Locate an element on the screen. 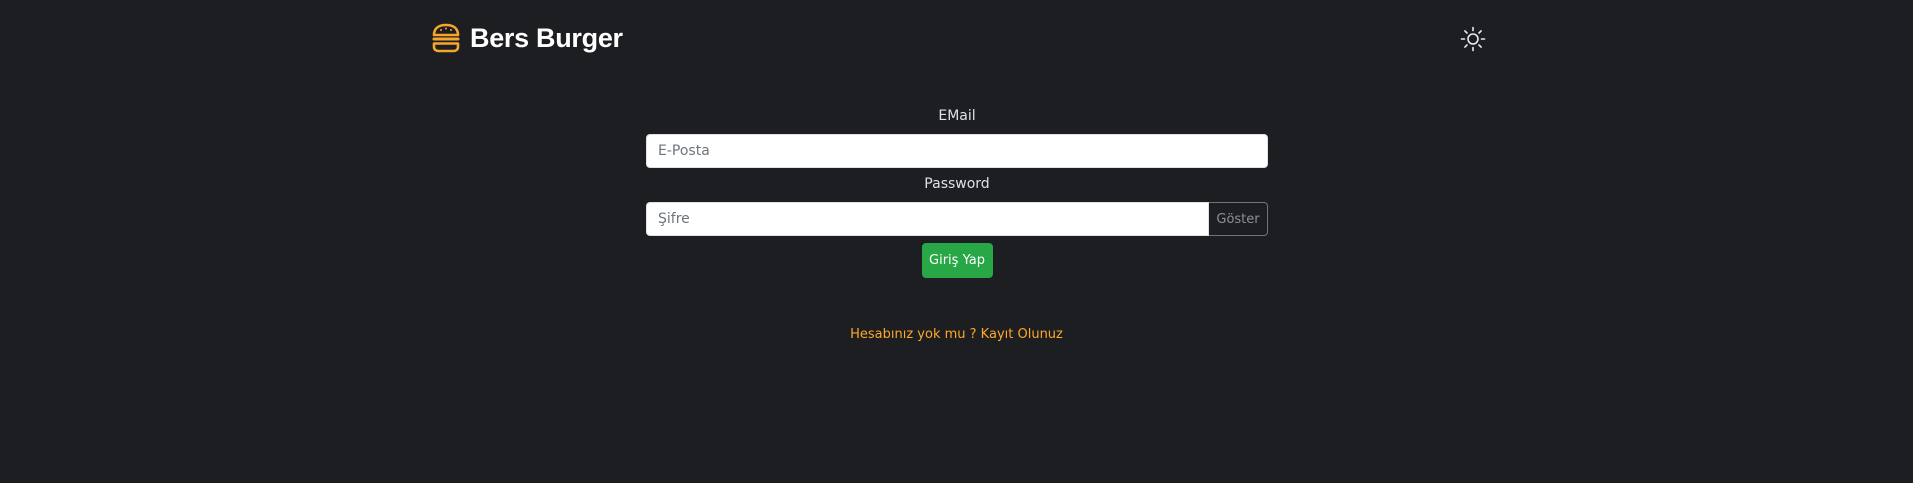 The height and width of the screenshot is (483, 1913). sun-icon is located at coordinates (1473, 39).